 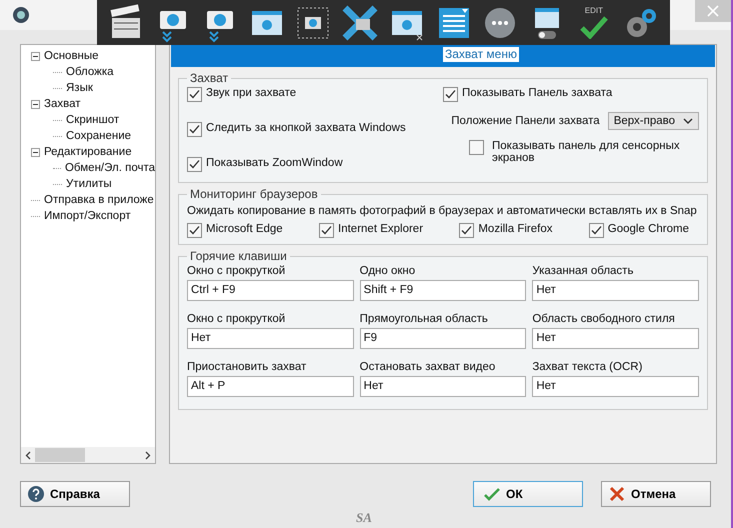 What do you see at coordinates (62, 104) in the screenshot?
I see `tree-item: Захват` at bounding box center [62, 104].